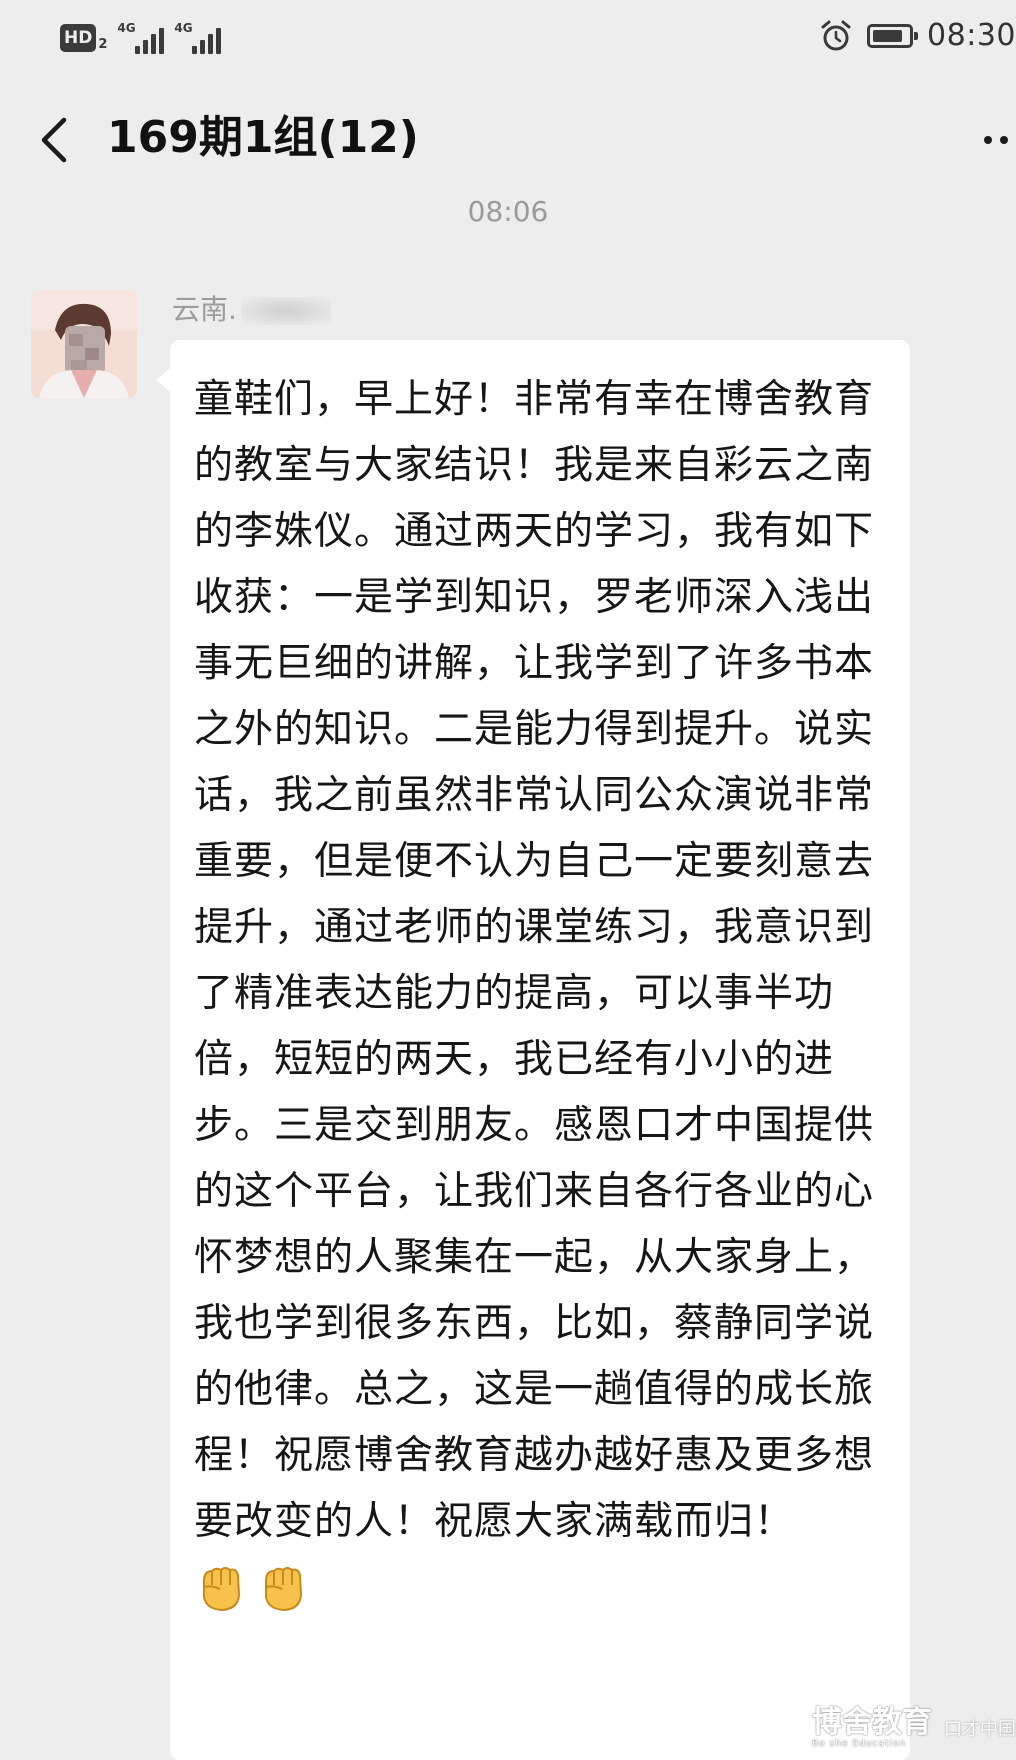 The image size is (1016, 1760). What do you see at coordinates (836, 35) in the screenshot?
I see `alarm-clock-icon` at bounding box center [836, 35].